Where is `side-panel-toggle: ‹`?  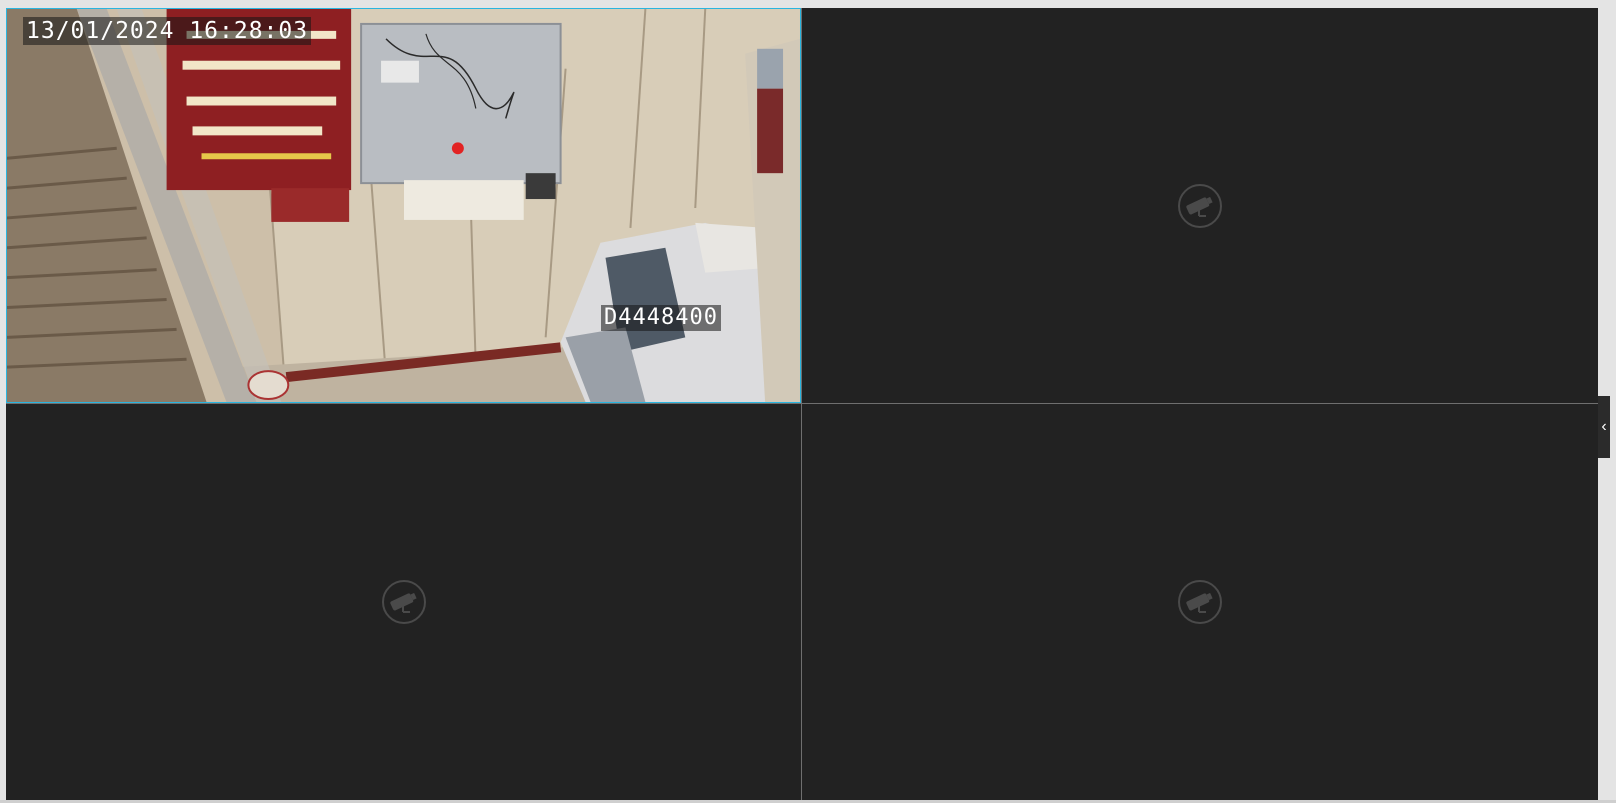 side-panel-toggle: ‹ is located at coordinates (1604, 427).